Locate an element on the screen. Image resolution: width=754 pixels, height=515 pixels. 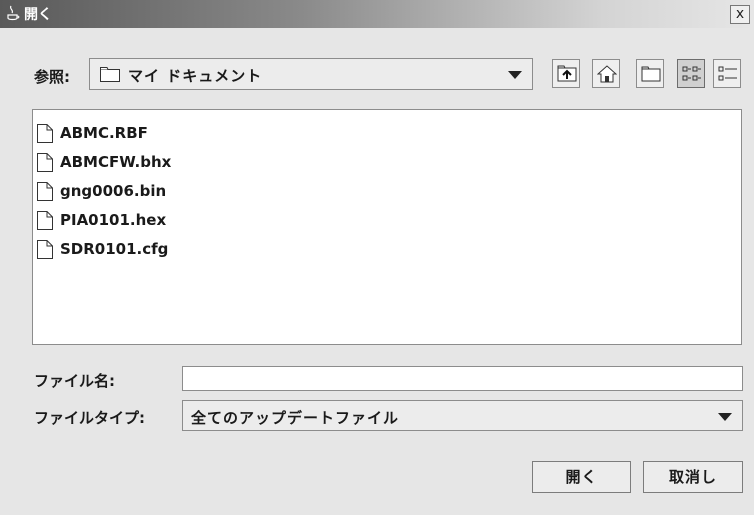
file-name: PIA0101.hex is located at coordinates (113, 220).